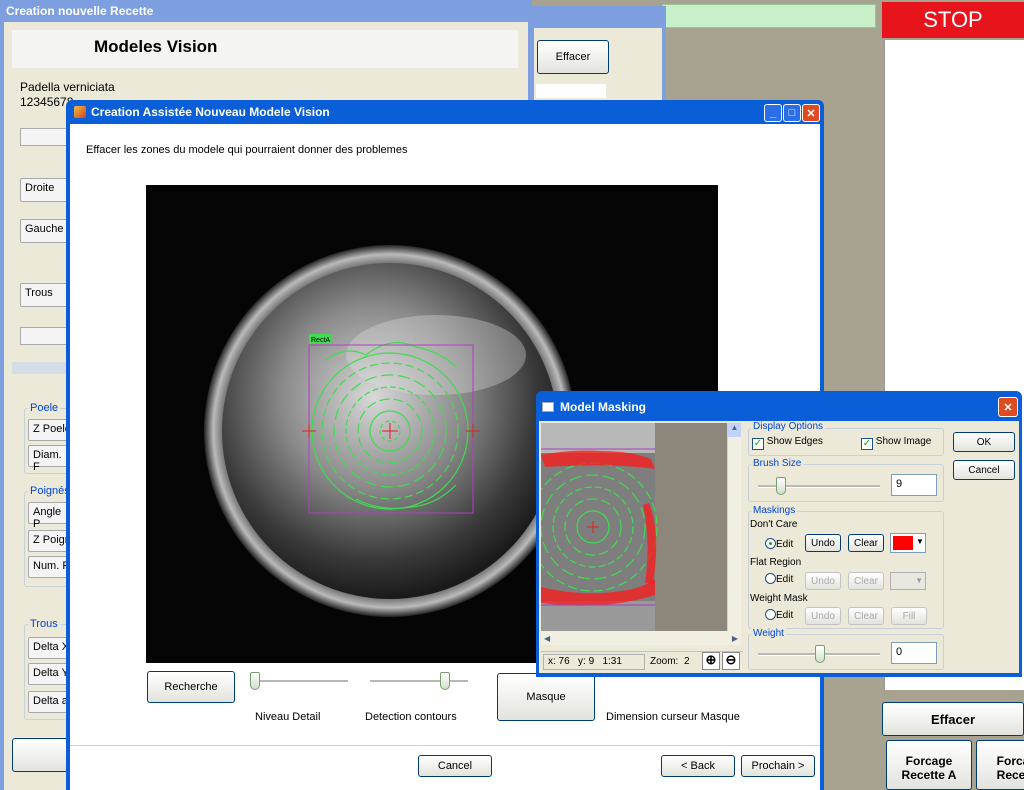  What do you see at coordinates (42, 755) in the screenshot?
I see `recipe-bottom-button` at bounding box center [42, 755].